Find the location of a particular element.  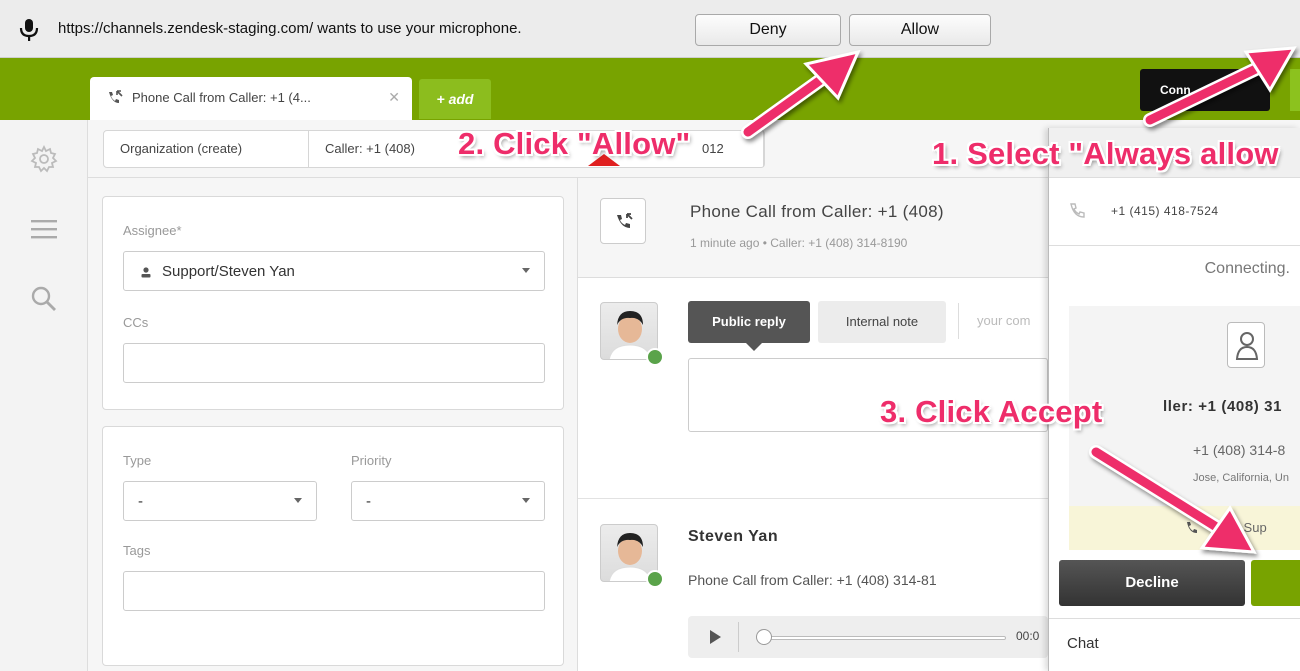

priority-value: - is located at coordinates (368, 501).